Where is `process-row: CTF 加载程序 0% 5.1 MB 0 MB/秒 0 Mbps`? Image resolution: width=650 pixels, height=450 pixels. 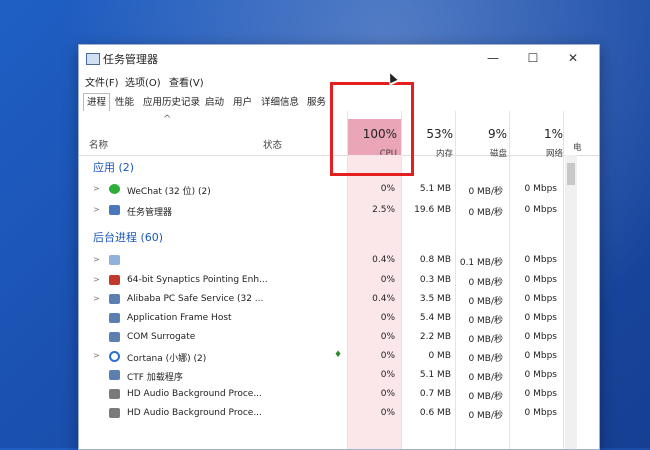
process-row: CTF 加载程序 0% 5.1 MB 0 MB/秒 0 Mbps is located at coordinates (339, 376).